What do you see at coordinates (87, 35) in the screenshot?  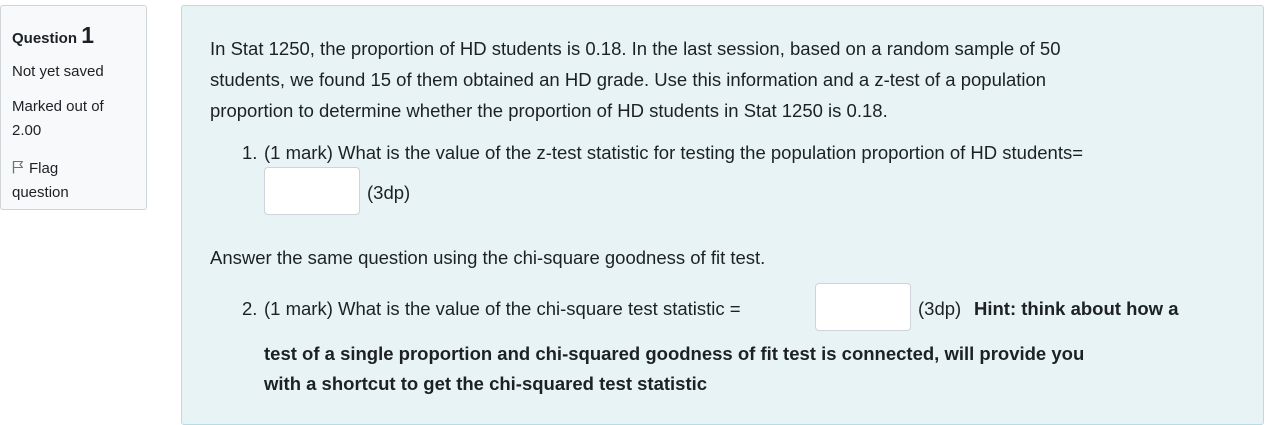 I see `question-number: 1` at bounding box center [87, 35].